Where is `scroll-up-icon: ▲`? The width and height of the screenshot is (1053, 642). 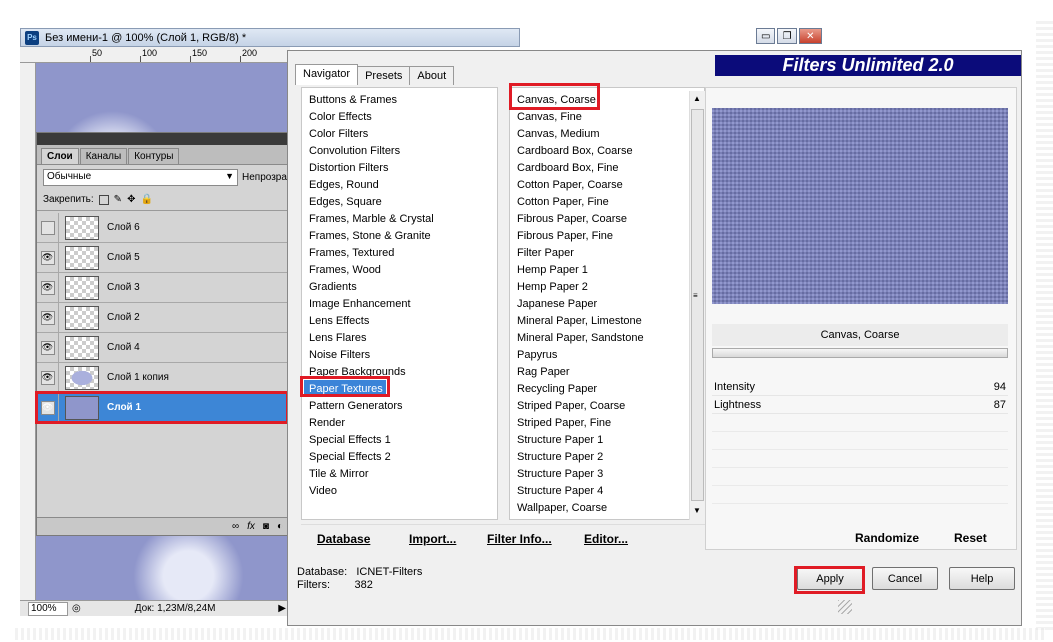
scroll-up-icon: ▲ is located at coordinates (697, 98).